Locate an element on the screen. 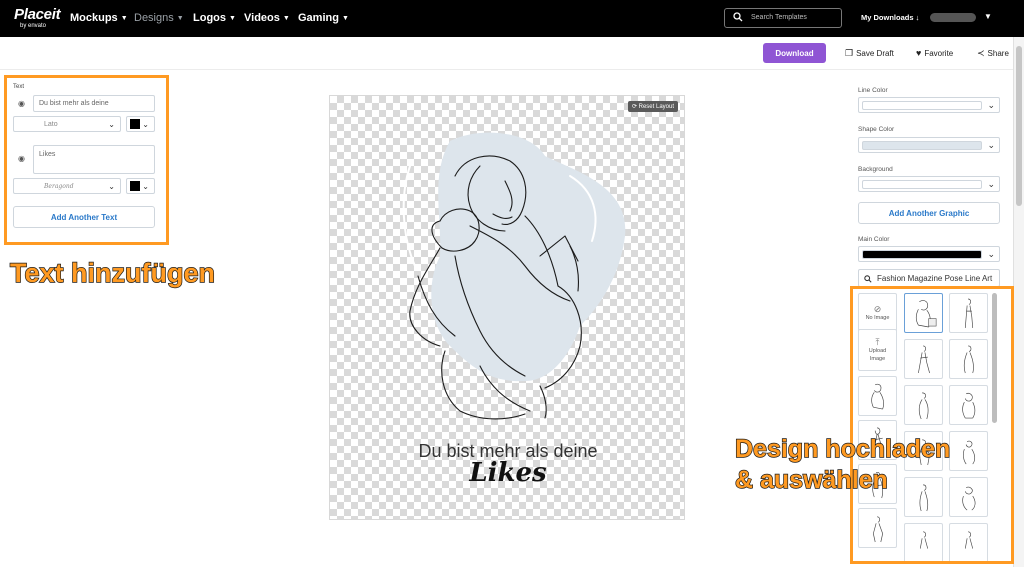  font-select-2: Beragond ⌄ is located at coordinates (67, 186).